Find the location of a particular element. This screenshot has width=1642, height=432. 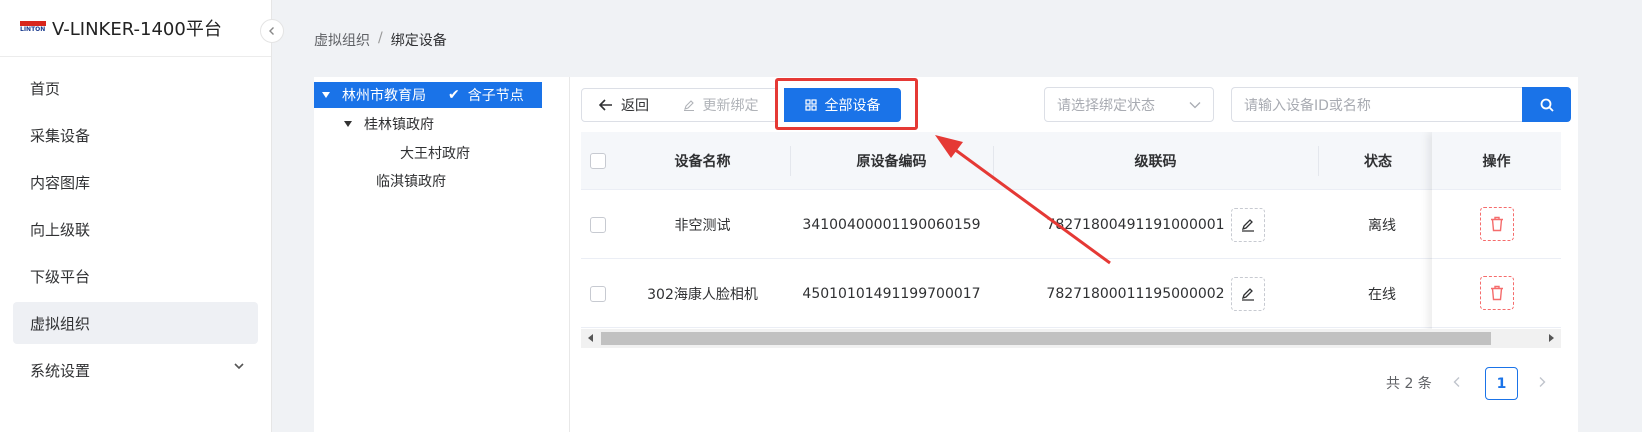

horizontal-scrollbar is located at coordinates (1071, 338).